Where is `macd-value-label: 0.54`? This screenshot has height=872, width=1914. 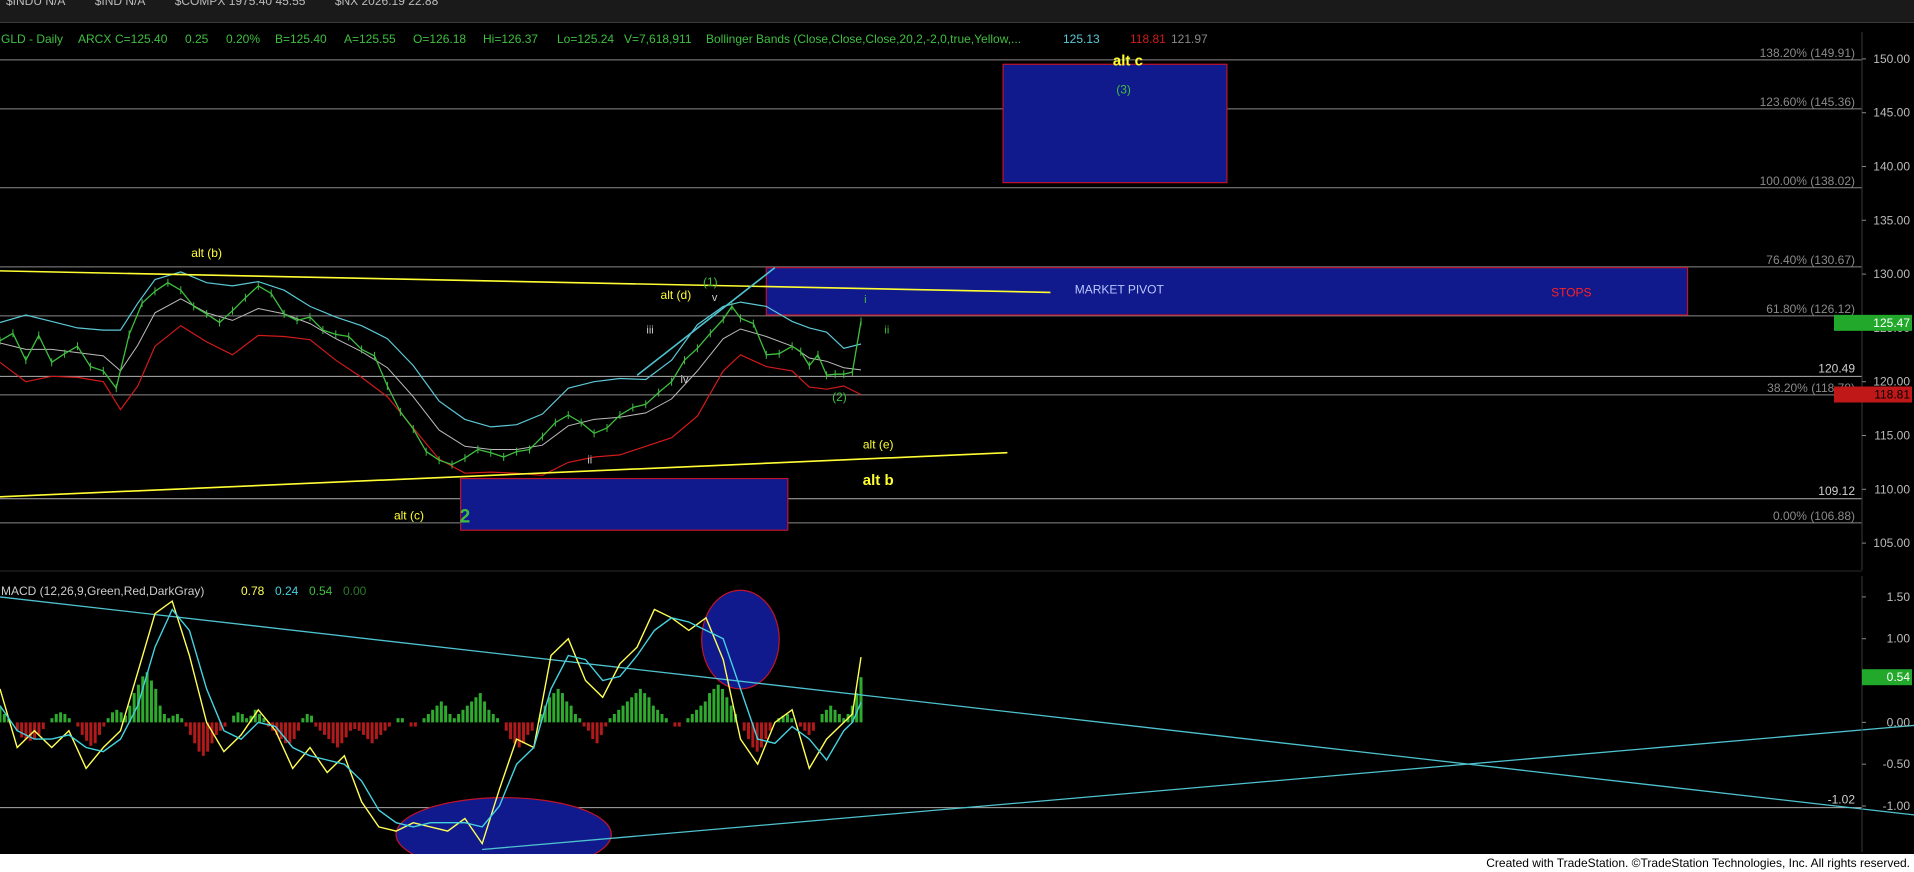 macd-value-label: 0.54 is located at coordinates (1899, 677).